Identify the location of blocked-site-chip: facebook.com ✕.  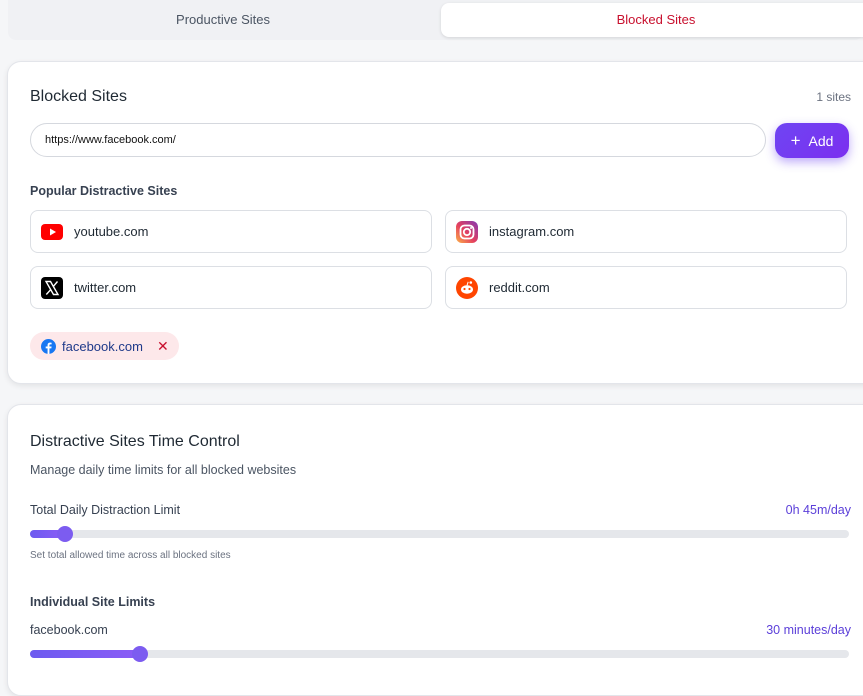
(104, 346).